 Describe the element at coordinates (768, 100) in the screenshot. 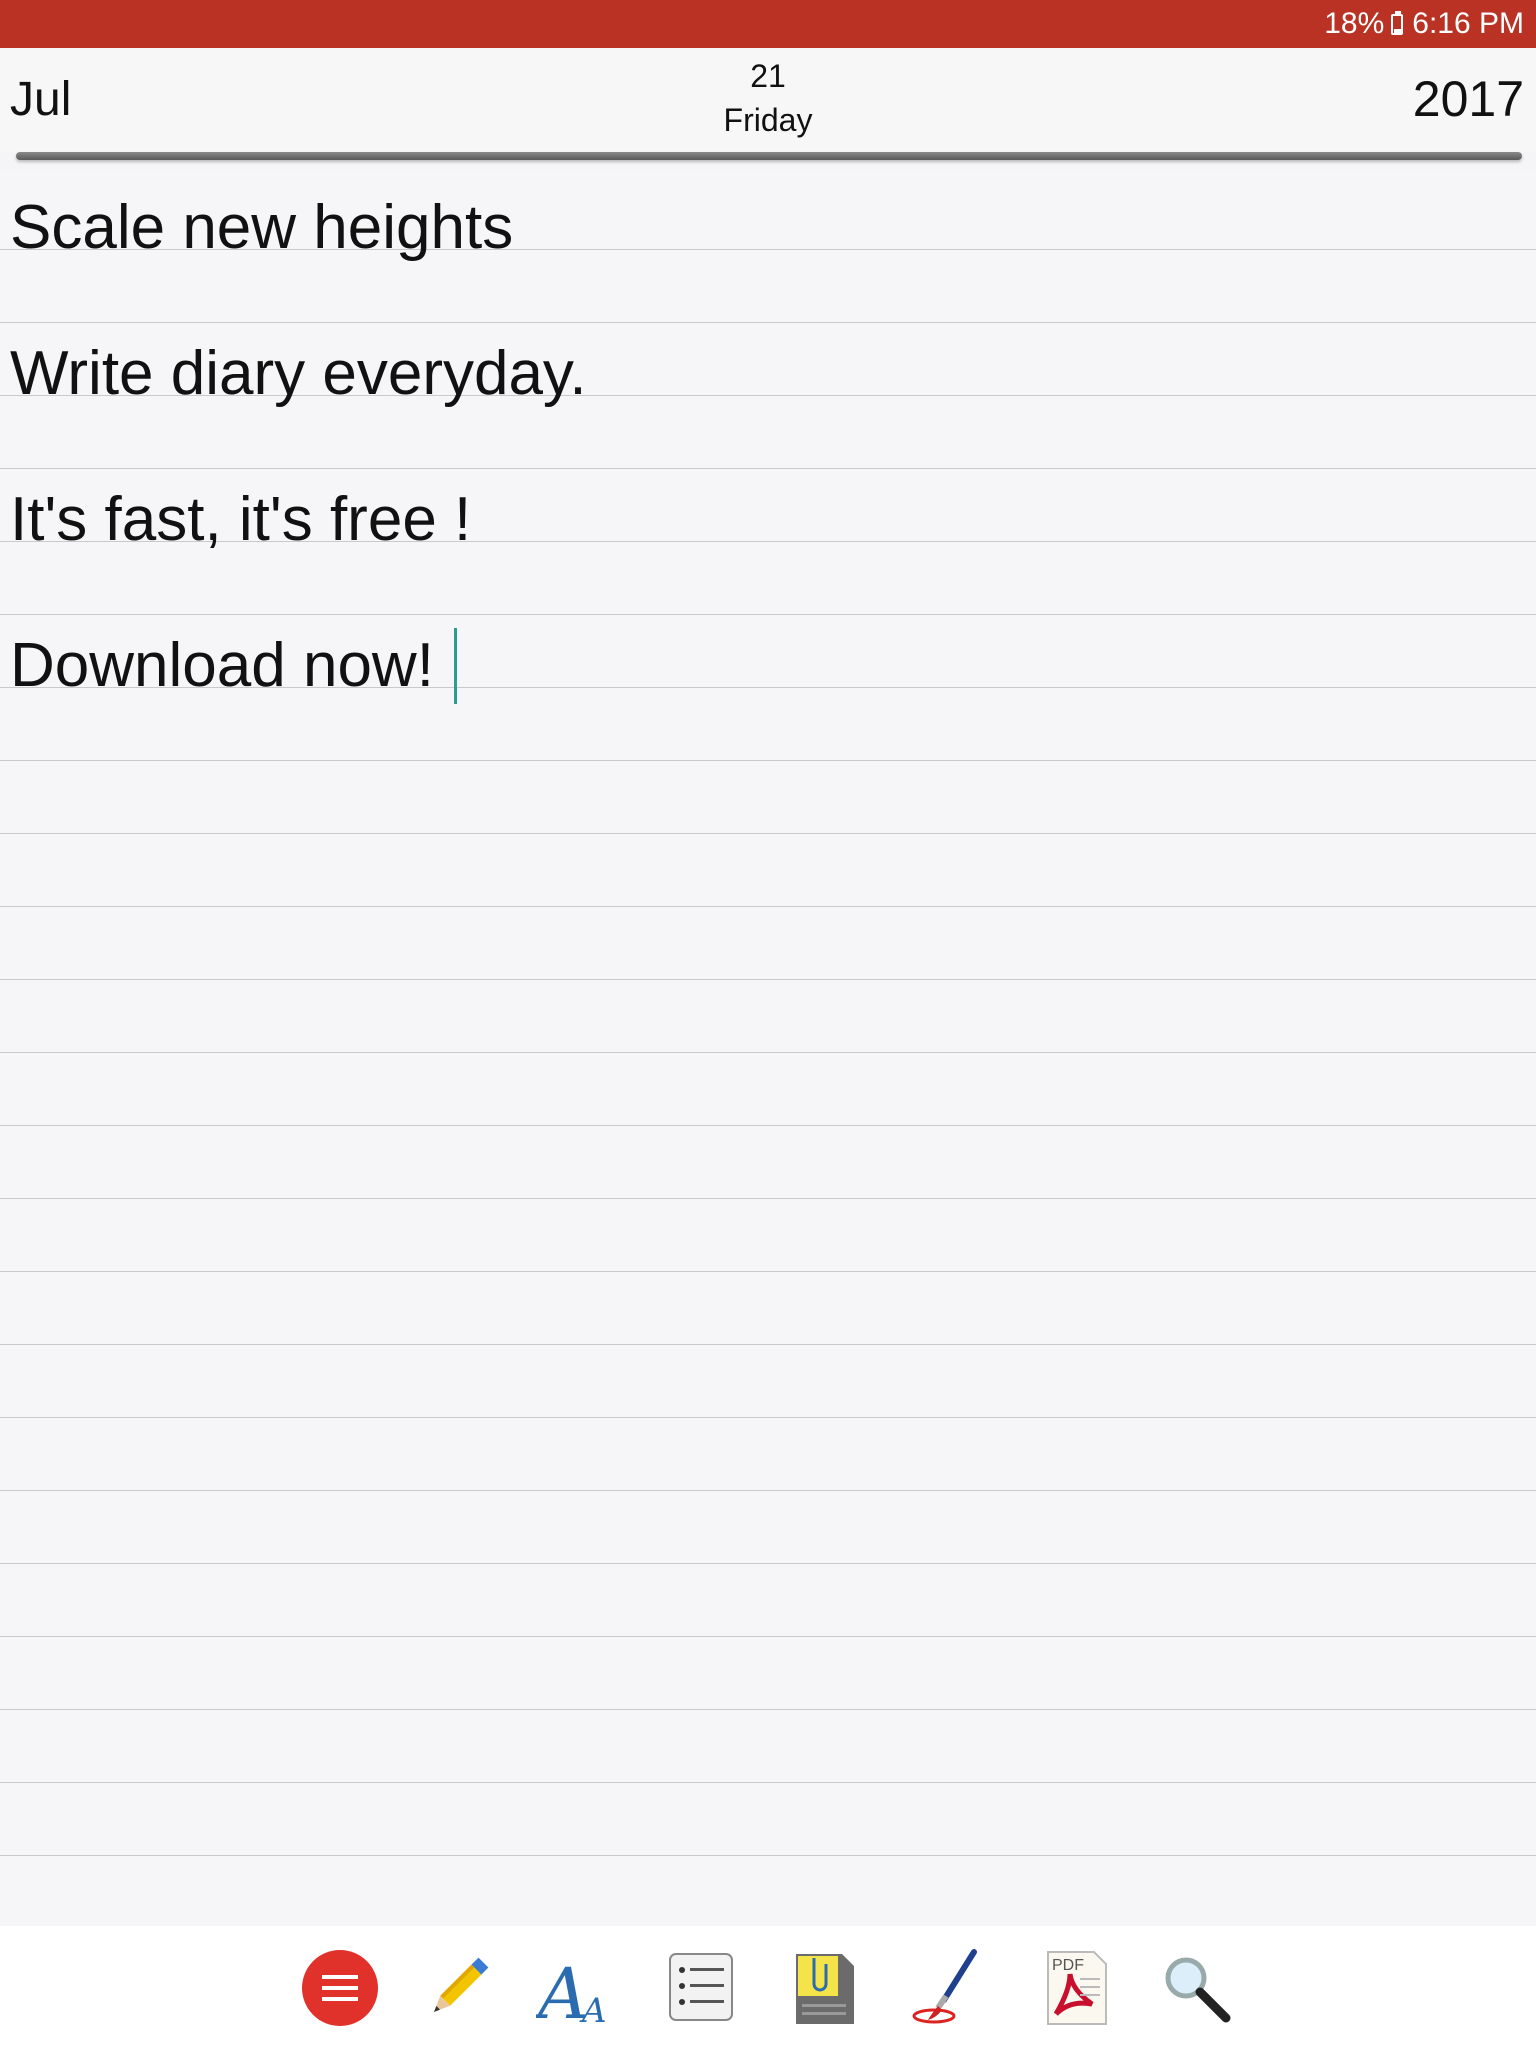

I see `date-header: Jul 21 Friday 2017` at that location.